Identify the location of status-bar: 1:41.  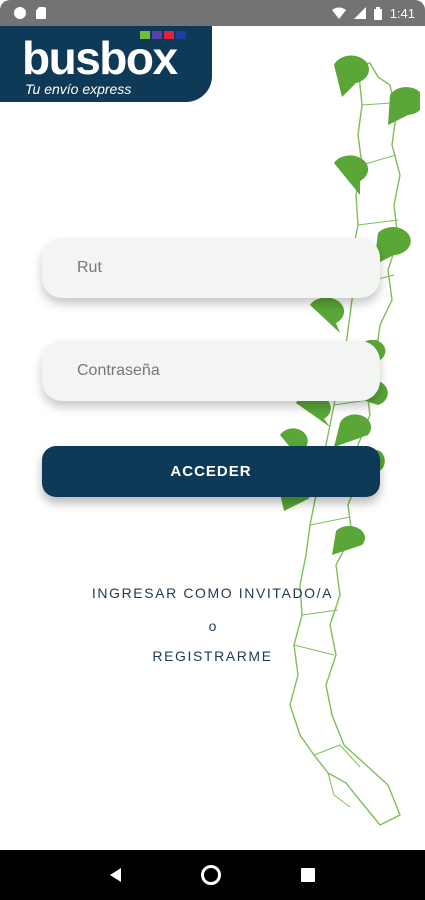
(212, 13).